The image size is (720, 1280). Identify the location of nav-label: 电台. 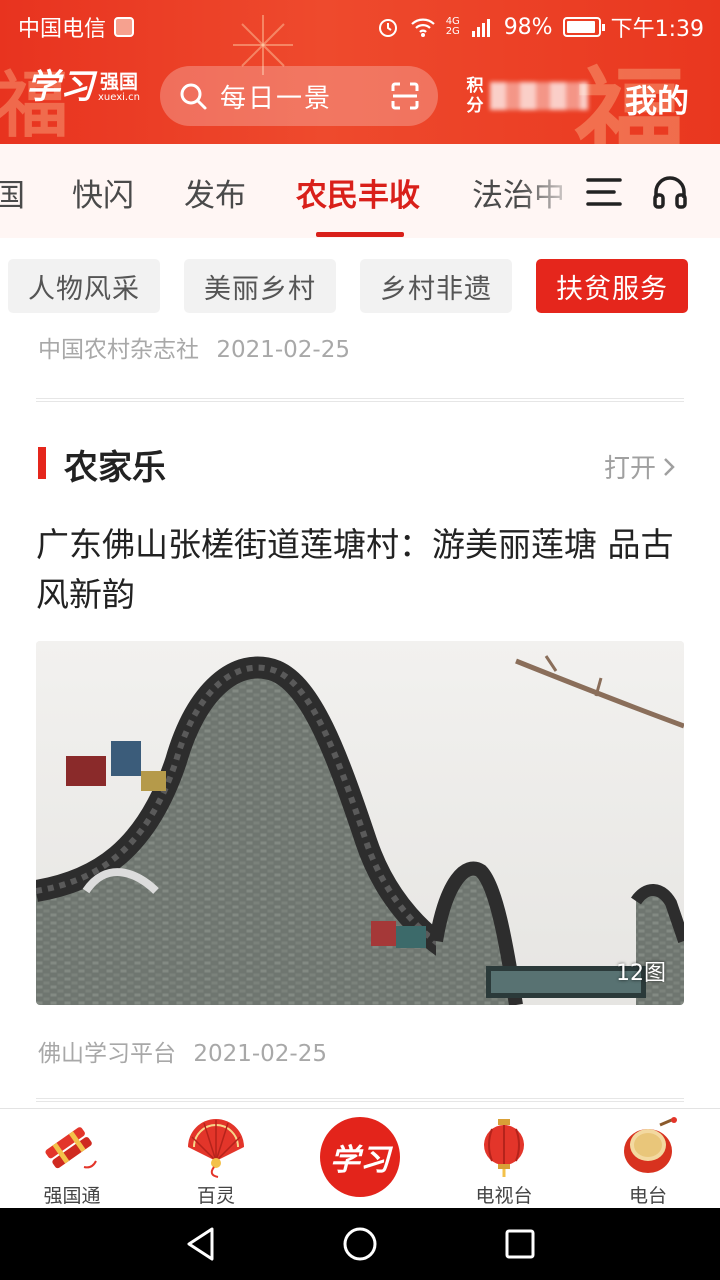
(647, 1196).